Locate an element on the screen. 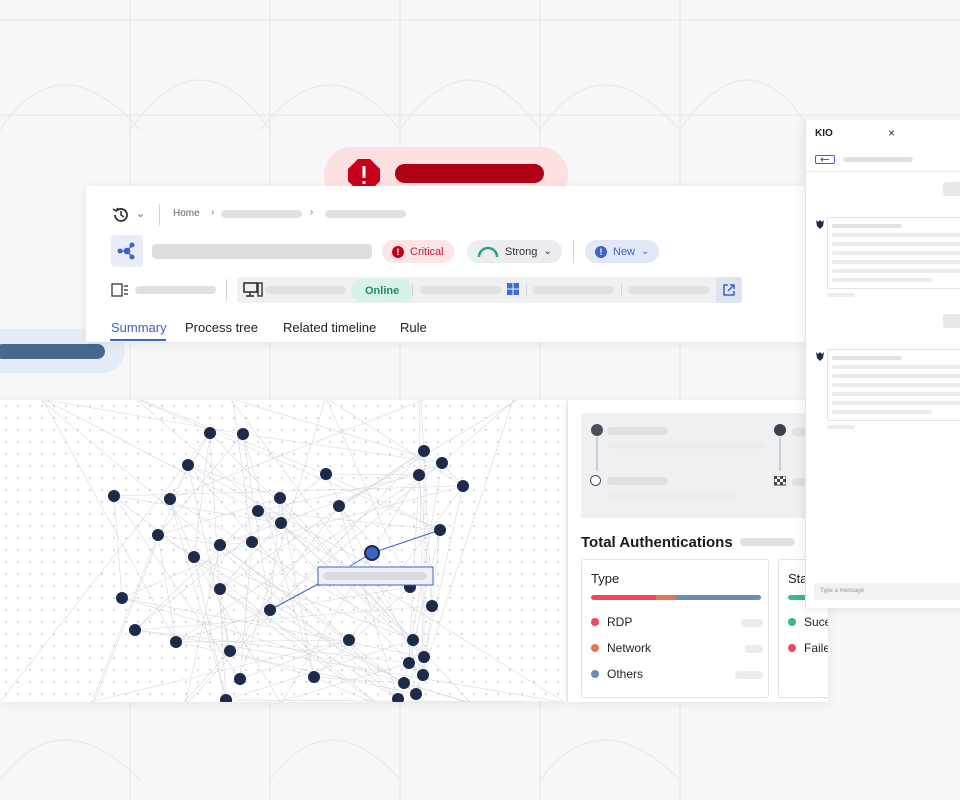 The height and width of the screenshot is (800, 960). timeline-end-detail is located at coordinates (672, 495).